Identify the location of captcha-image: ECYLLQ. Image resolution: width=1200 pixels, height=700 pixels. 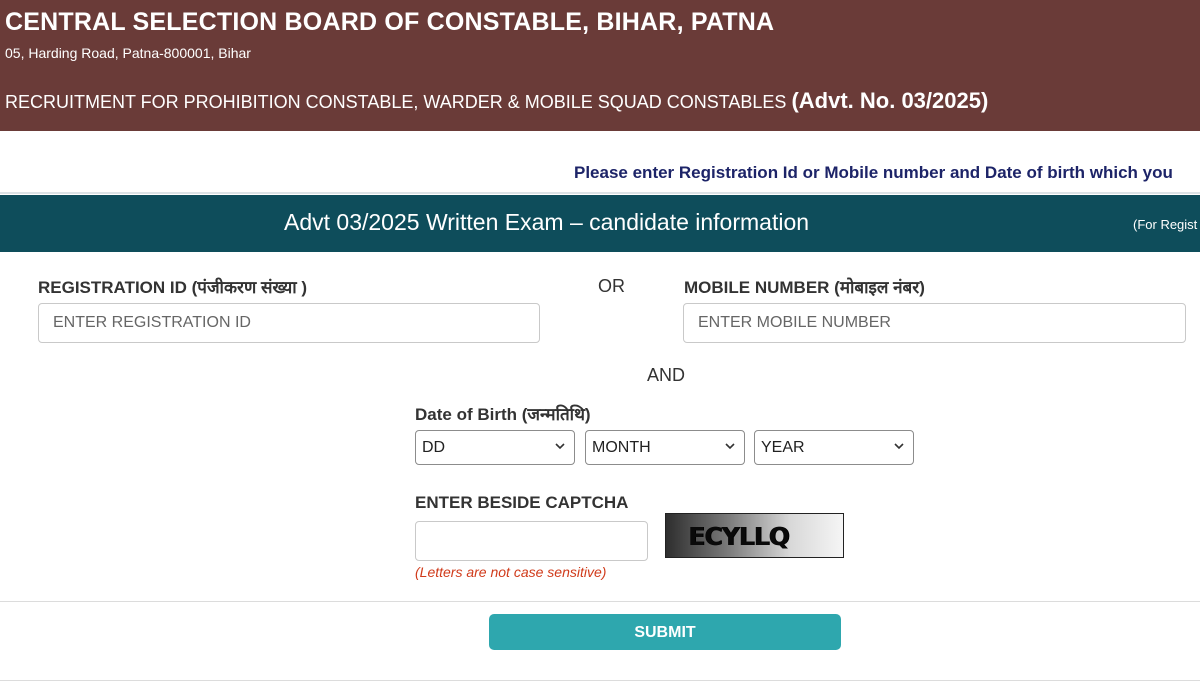
(754, 535).